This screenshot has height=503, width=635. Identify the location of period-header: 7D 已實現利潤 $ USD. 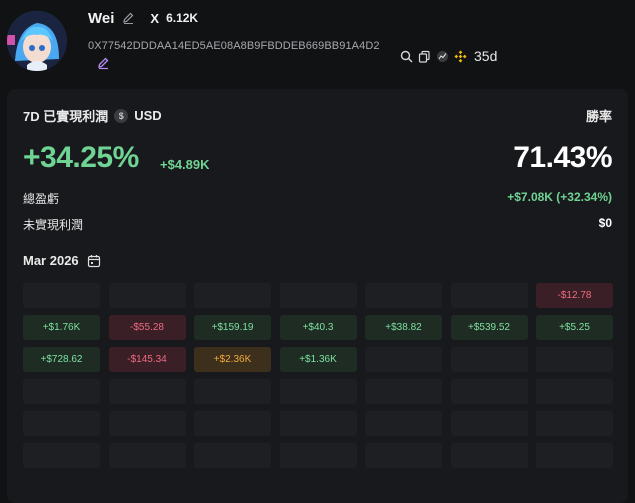
(92, 115).